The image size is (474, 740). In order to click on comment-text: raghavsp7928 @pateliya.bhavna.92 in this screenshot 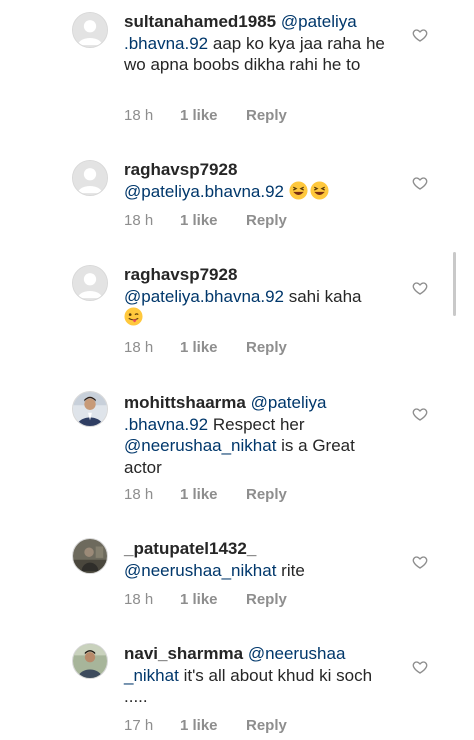, I will do `click(259, 180)`.